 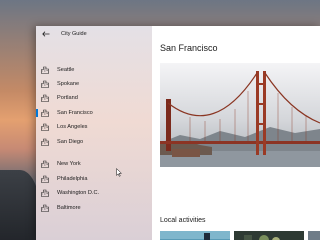 I want to click on nav-item-label: Philadelphia, so click(x=72, y=179).